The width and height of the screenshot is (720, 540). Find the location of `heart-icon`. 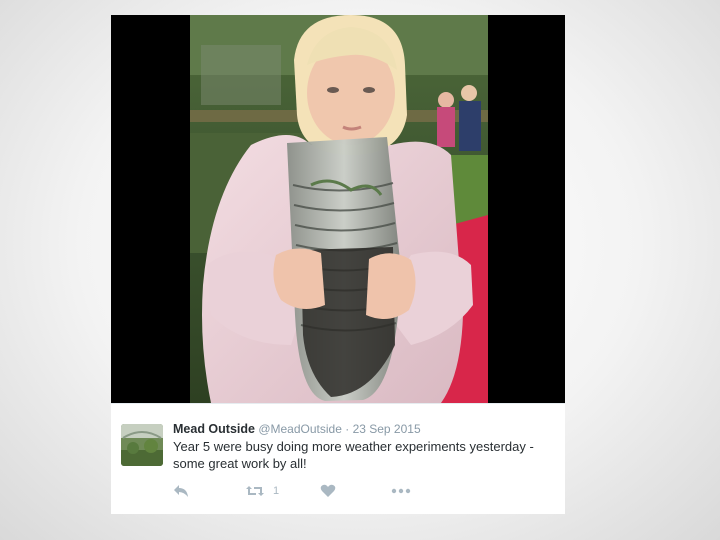

heart-icon is located at coordinates (328, 490).